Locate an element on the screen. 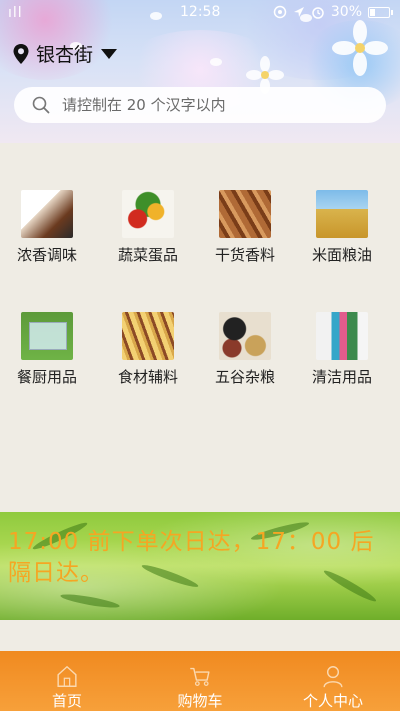  grains-thumbnail is located at coordinates (245, 336).